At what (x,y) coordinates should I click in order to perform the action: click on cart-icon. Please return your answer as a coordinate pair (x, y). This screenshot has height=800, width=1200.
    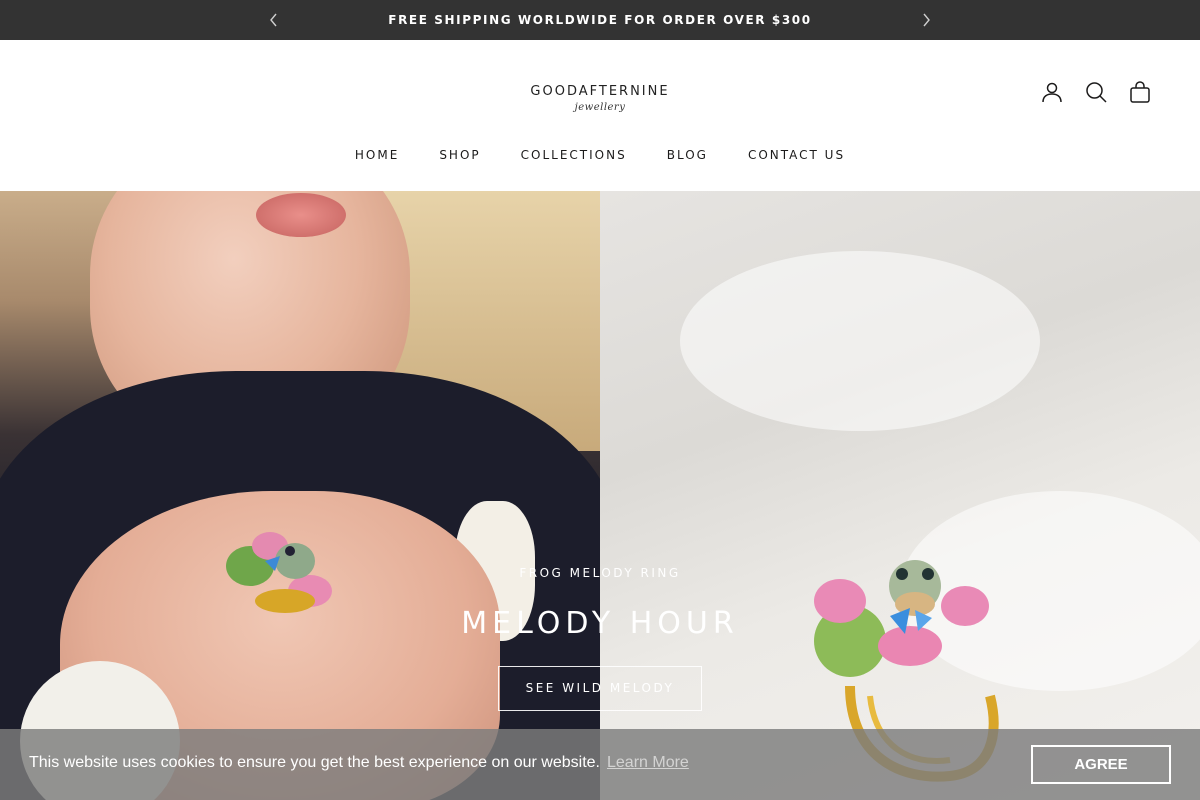
    Looking at the image, I should click on (1140, 92).